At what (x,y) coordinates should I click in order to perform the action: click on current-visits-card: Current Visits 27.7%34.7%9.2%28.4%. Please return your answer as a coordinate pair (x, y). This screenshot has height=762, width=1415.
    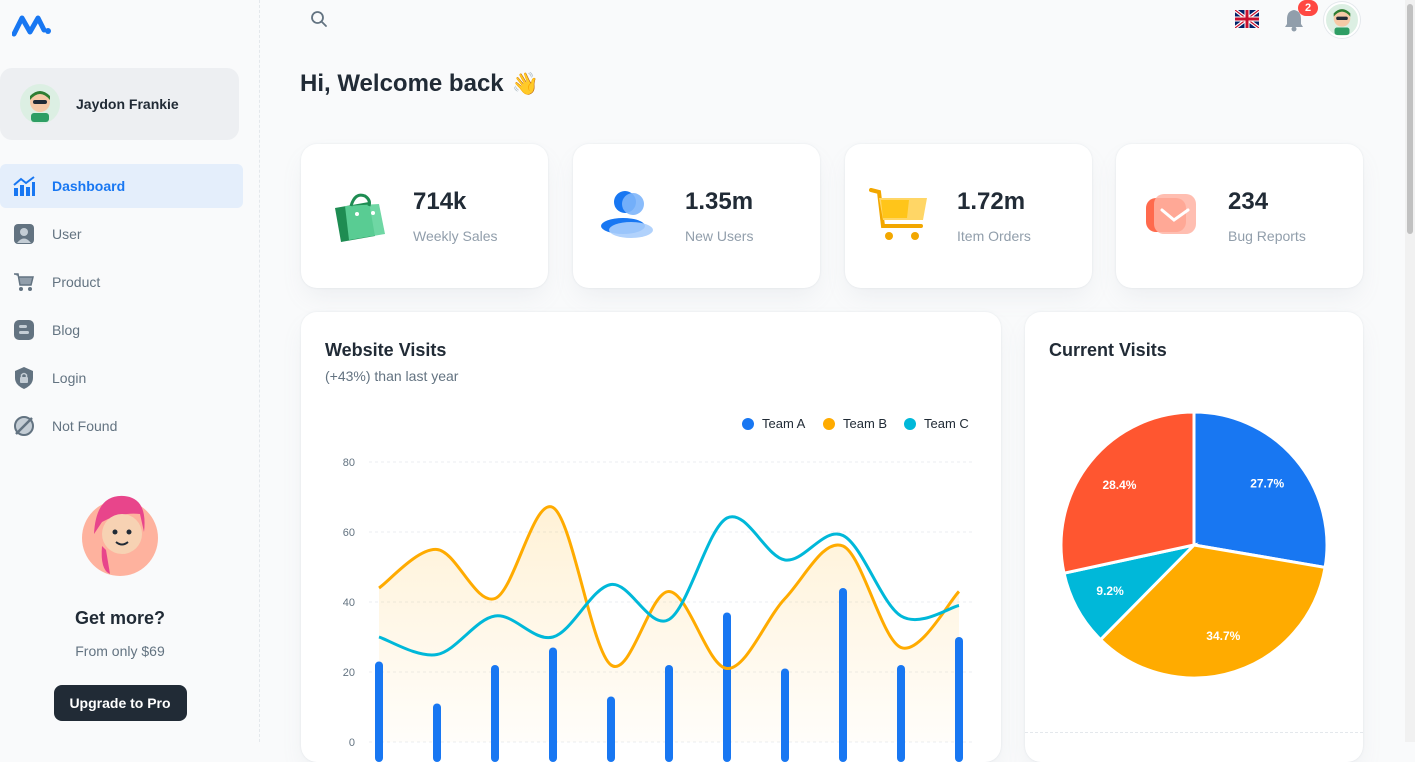
    Looking at the image, I should click on (1194, 537).